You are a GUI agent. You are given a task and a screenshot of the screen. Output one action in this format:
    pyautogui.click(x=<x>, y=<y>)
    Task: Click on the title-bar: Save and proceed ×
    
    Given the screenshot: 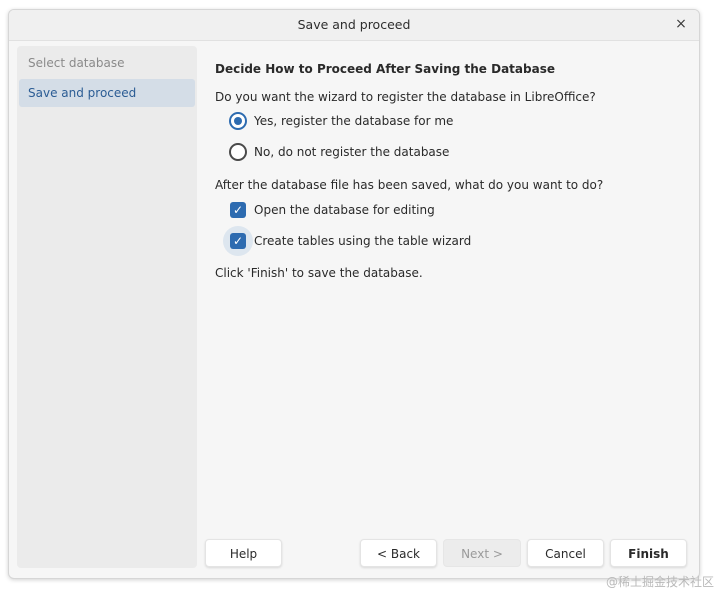 What is the action you would take?
    pyautogui.click(x=354, y=25)
    